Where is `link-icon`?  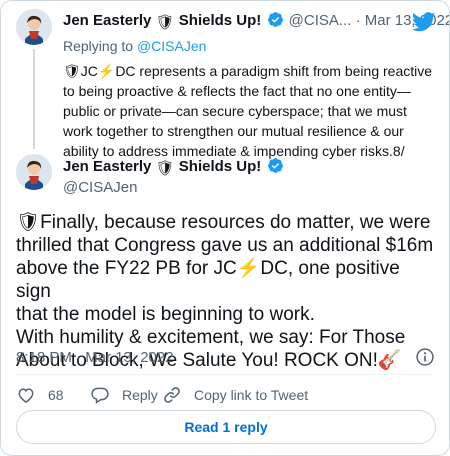 link-icon is located at coordinates (172, 395).